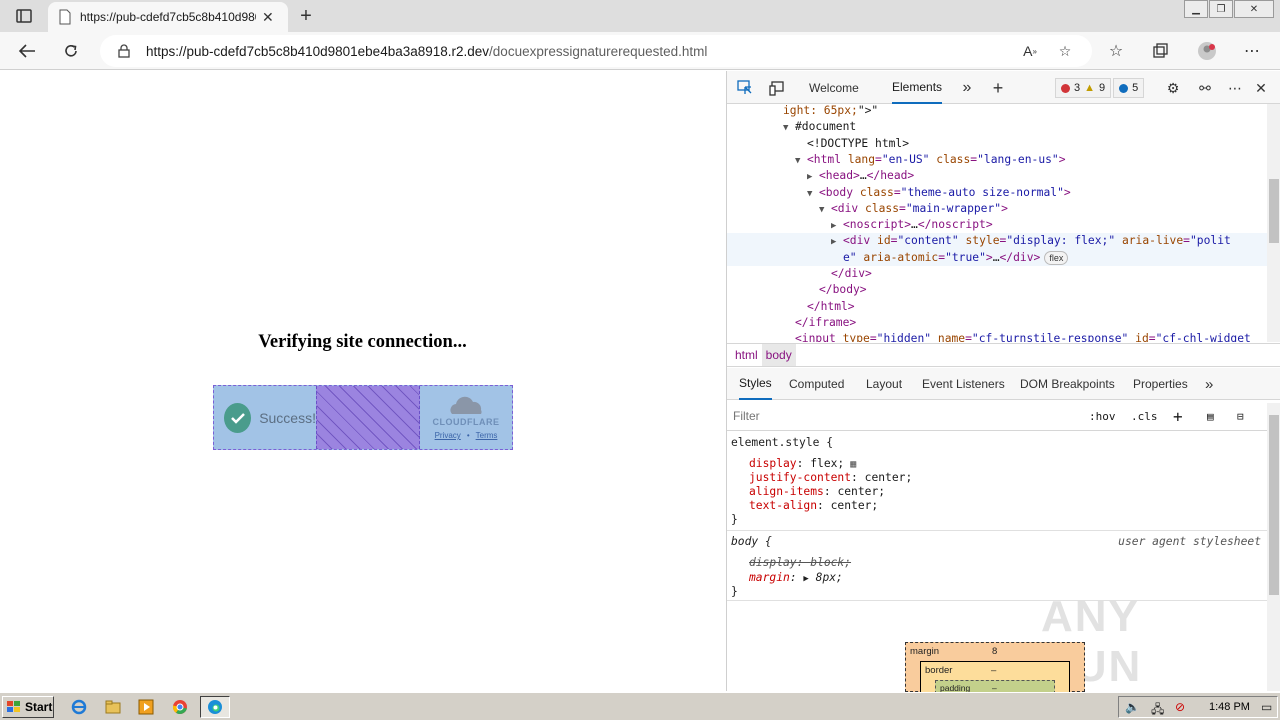  I want to click on security-alert-icon: ⊘, so click(1180, 707).